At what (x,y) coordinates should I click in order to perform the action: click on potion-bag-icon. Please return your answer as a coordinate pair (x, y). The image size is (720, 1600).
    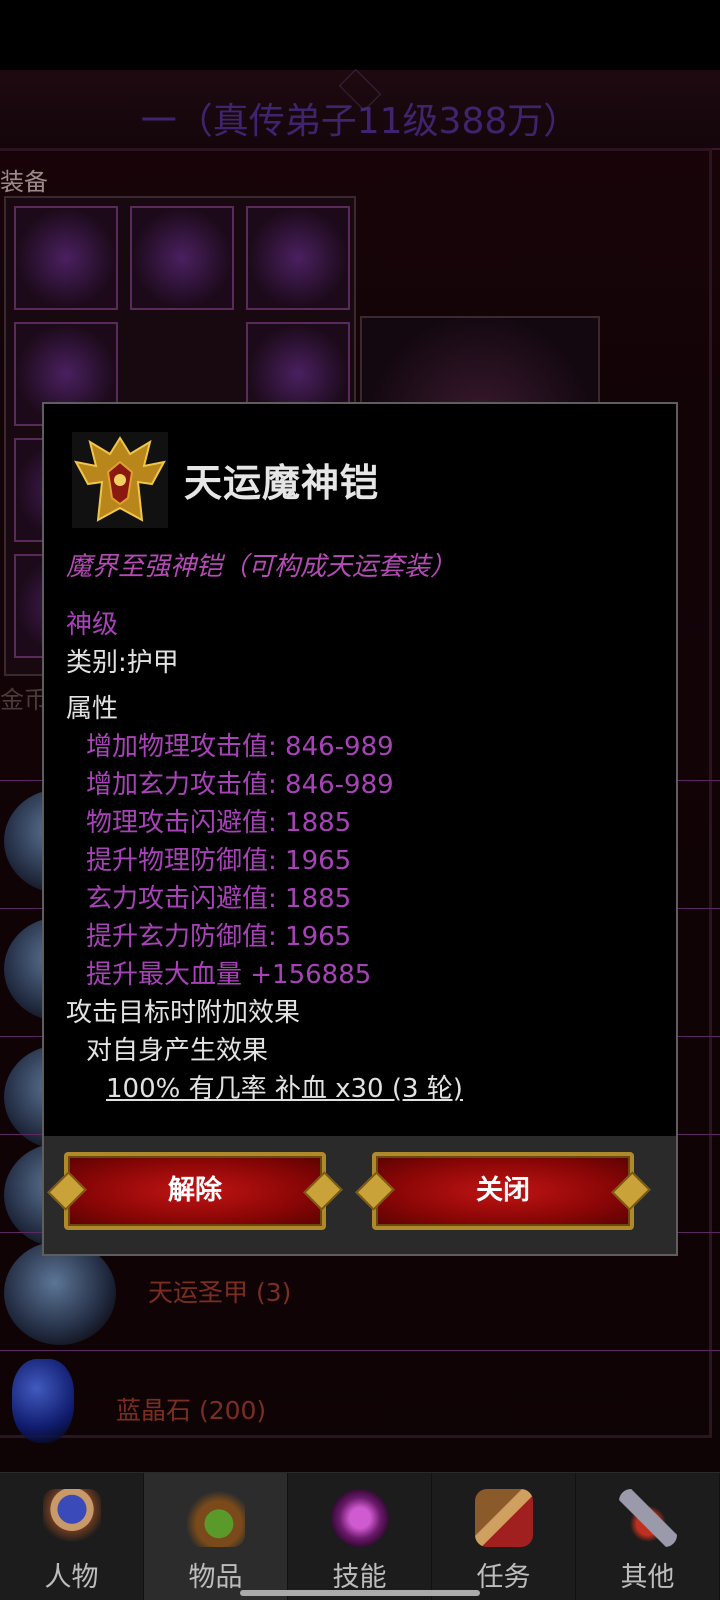
    Looking at the image, I should click on (215, 1518).